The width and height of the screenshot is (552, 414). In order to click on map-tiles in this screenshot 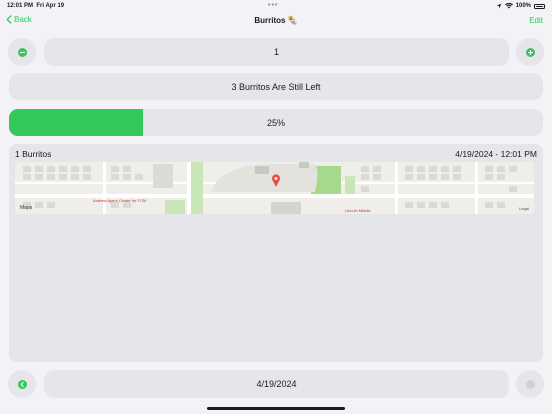, I will do `click(274, 188)`.